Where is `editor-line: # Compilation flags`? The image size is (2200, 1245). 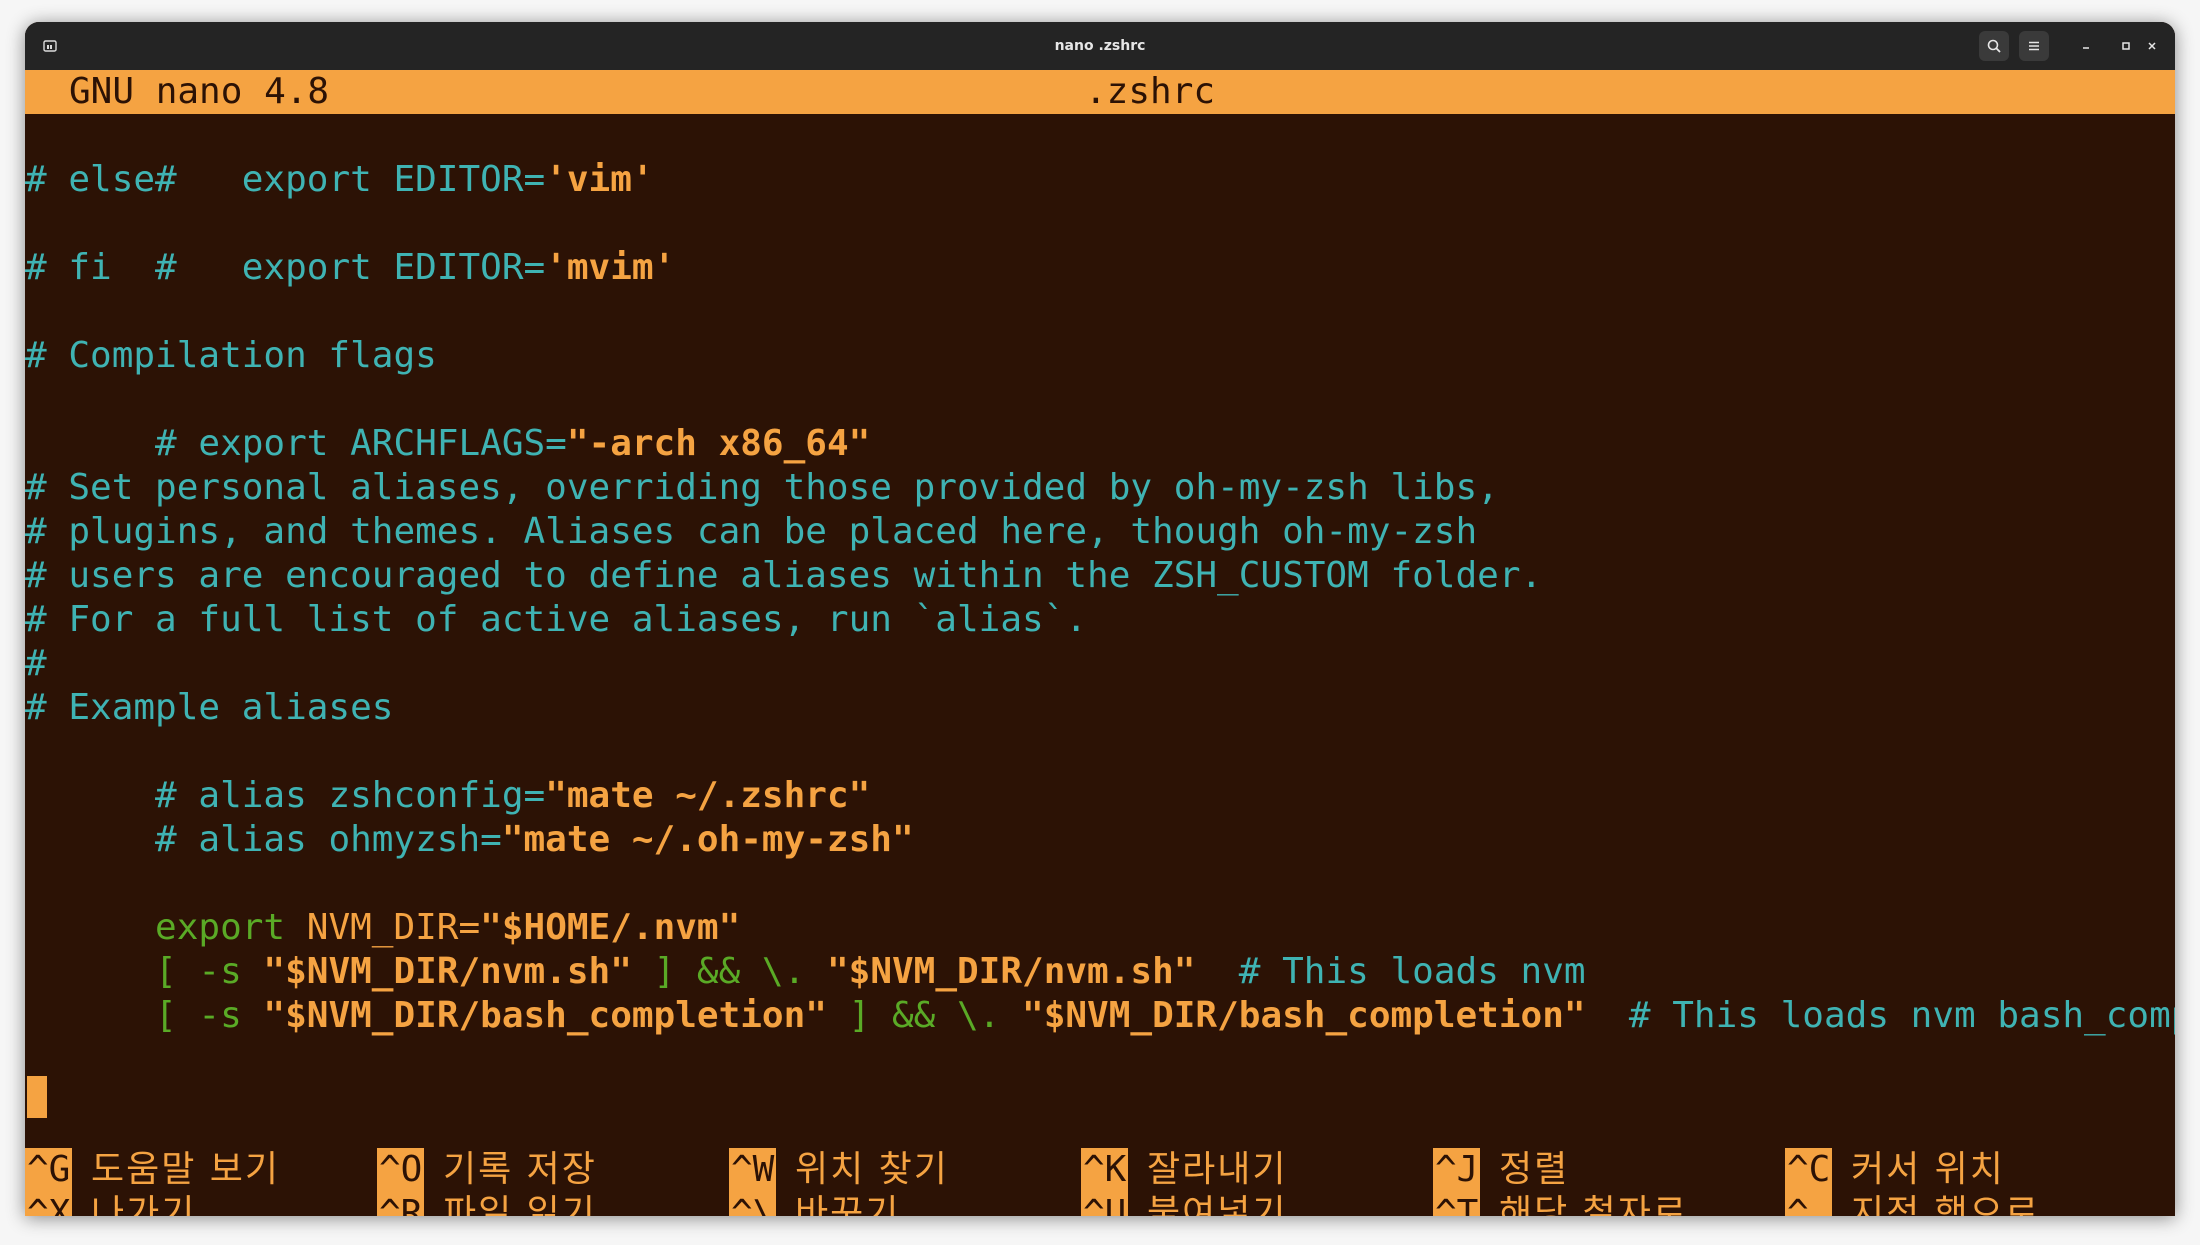
editor-line: # Compilation flags is located at coordinates (231, 356).